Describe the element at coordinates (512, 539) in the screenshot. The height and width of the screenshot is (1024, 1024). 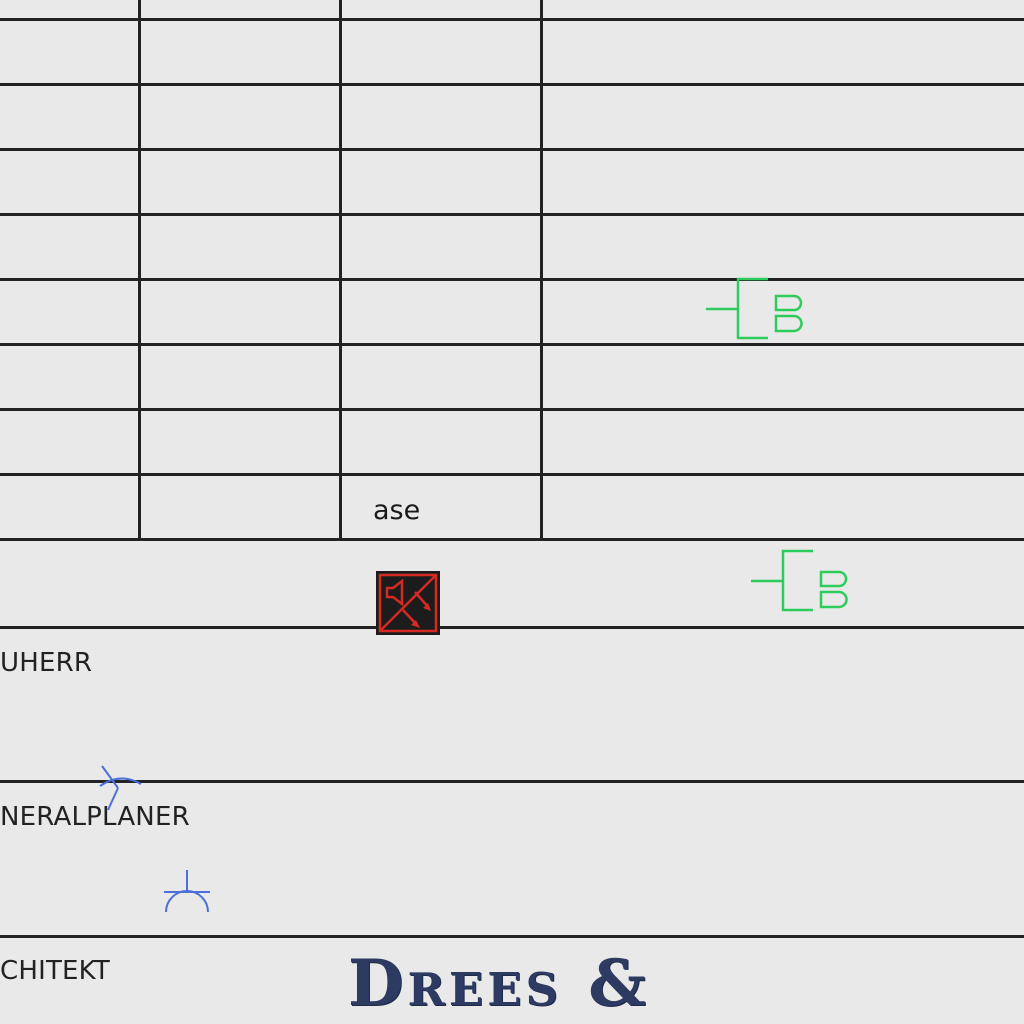
I see `table-bottom-line` at that location.